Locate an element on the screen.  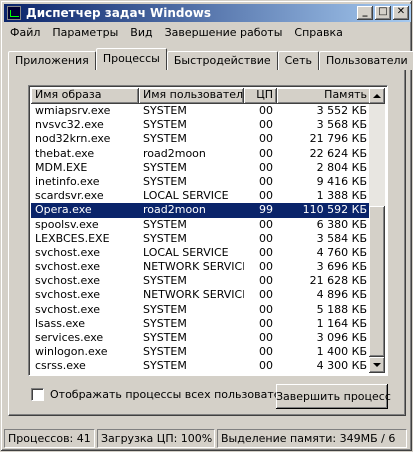
memory-cell: 6 380 КБ is located at coordinates (341, 224).